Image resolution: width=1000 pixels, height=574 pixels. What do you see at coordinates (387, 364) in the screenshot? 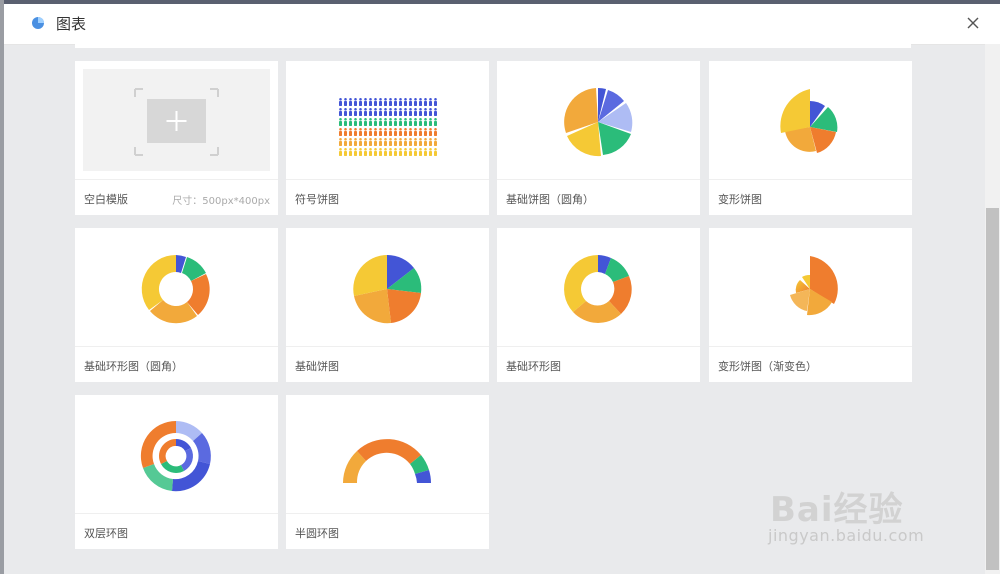
I see `card-footer: 基础饼图` at bounding box center [387, 364].